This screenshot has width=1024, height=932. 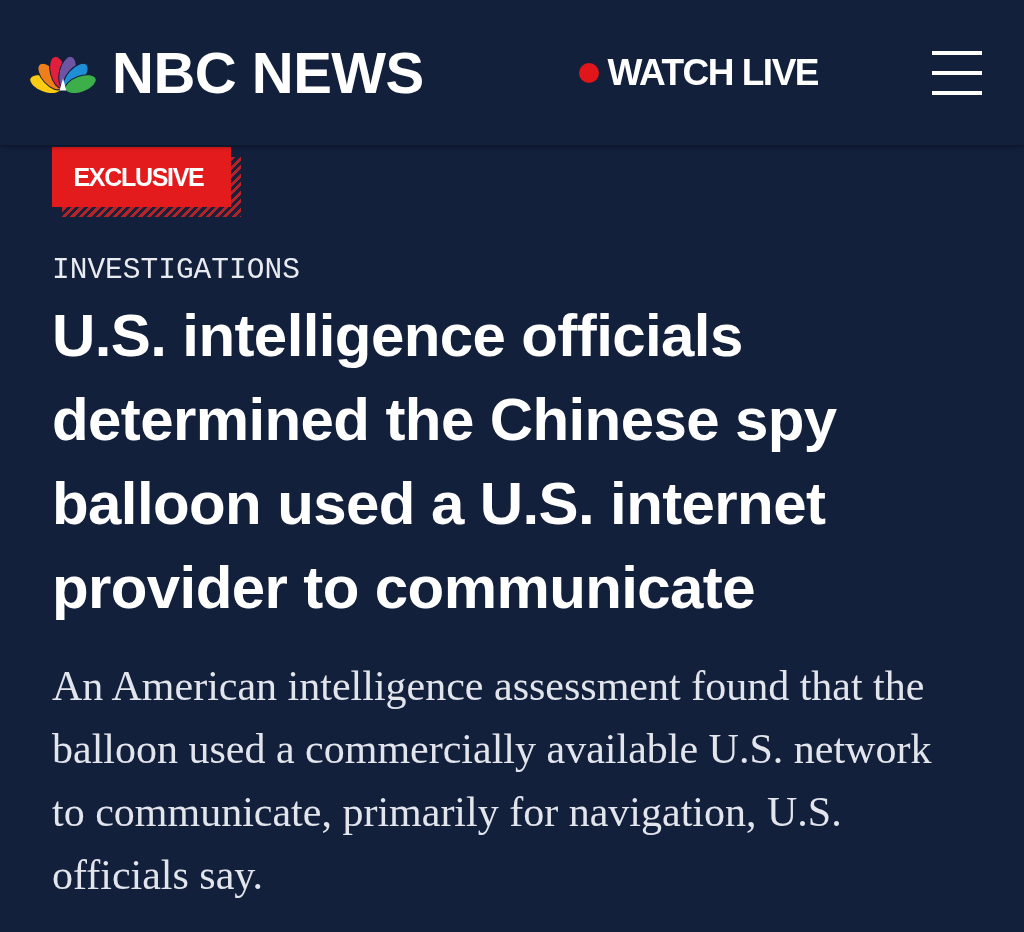 I want to click on logo-link: NBC NEWS, so click(x=225, y=72).